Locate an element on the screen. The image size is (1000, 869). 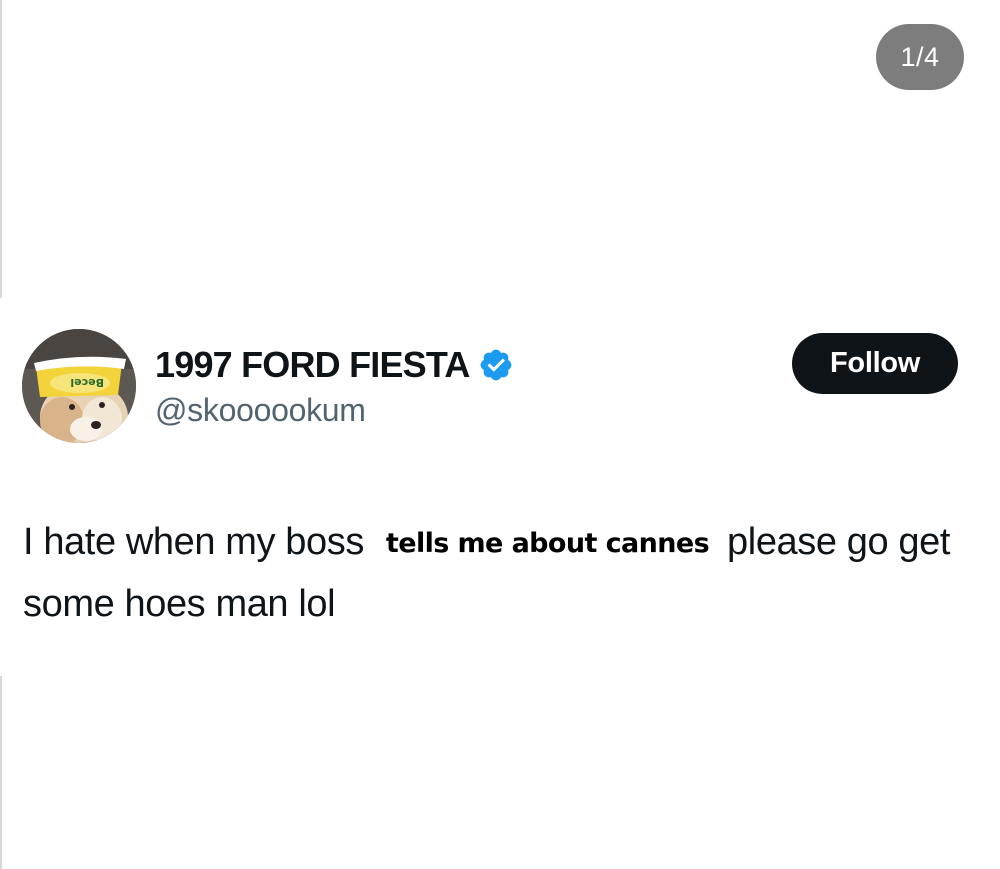
tweet-text-overlay: tells me about cannes is located at coordinates (547, 543).